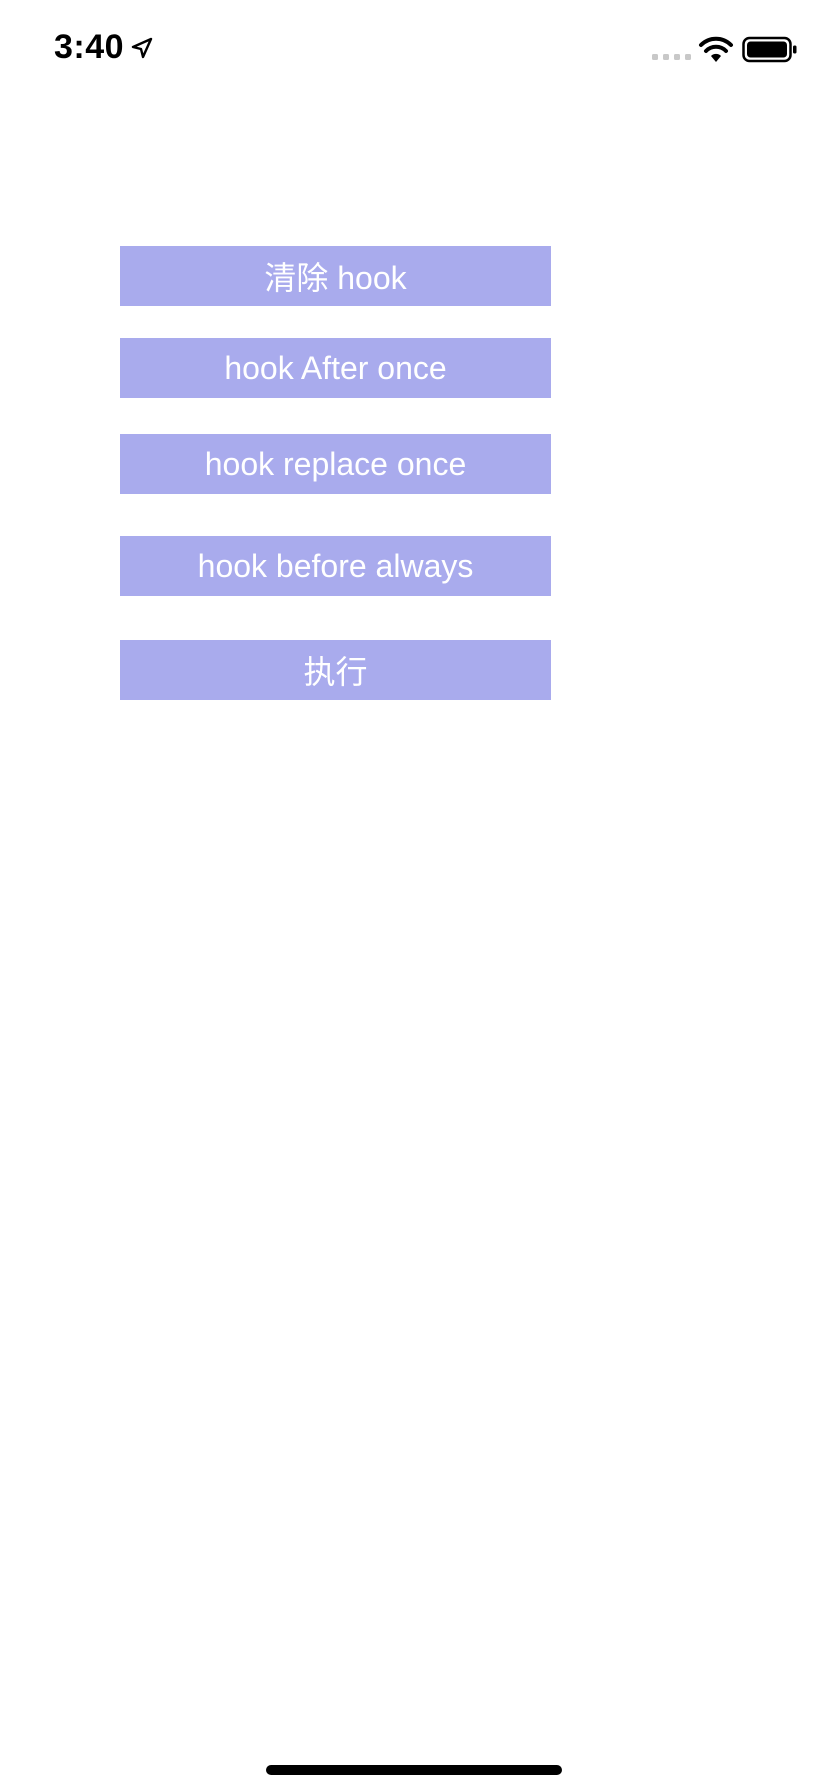 The height and width of the screenshot is (1792, 828). Describe the element at coordinates (414, 1770) in the screenshot. I see `home-indicator` at that location.